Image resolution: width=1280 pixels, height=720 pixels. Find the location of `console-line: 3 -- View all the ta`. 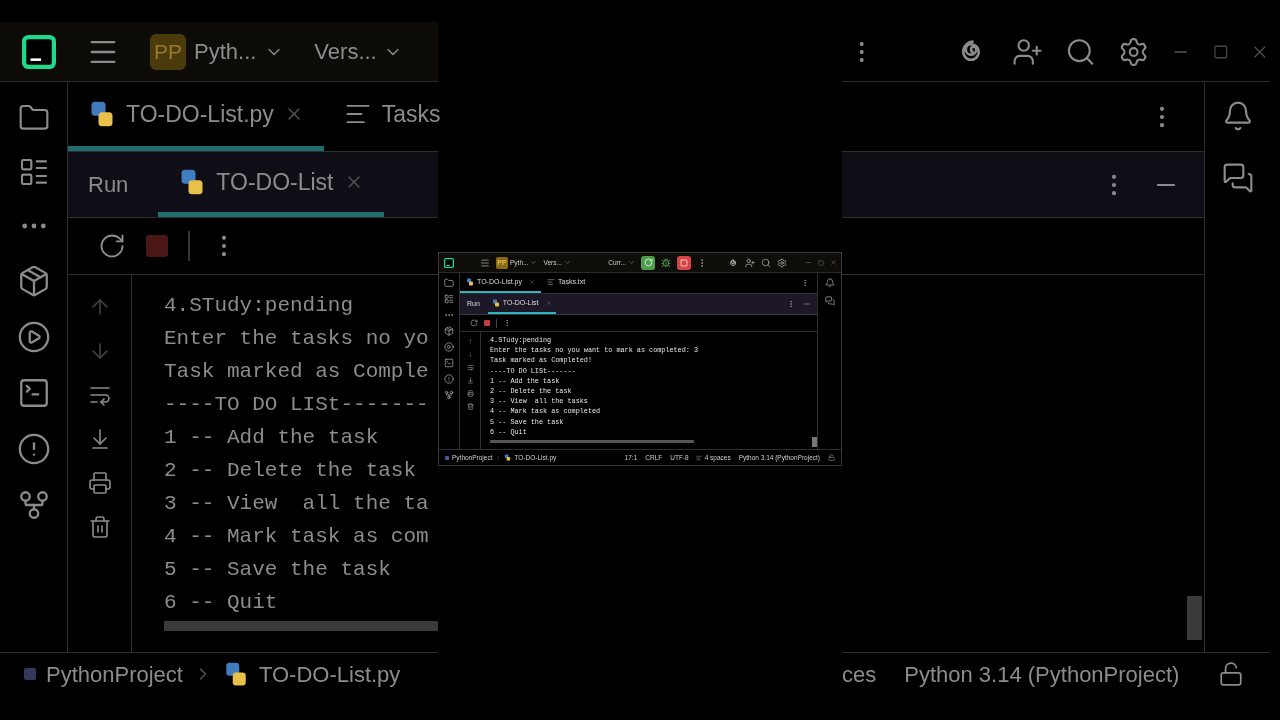

console-line: 3 -- View all the ta is located at coordinates (297, 504).